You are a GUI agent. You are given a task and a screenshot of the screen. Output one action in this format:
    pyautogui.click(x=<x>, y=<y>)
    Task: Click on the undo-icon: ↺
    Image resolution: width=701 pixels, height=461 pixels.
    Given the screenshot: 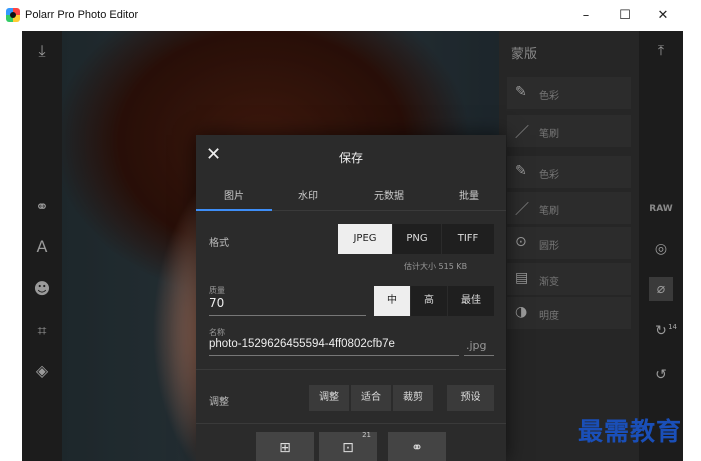 What is the action you would take?
    pyautogui.click(x=661, y=375)
    